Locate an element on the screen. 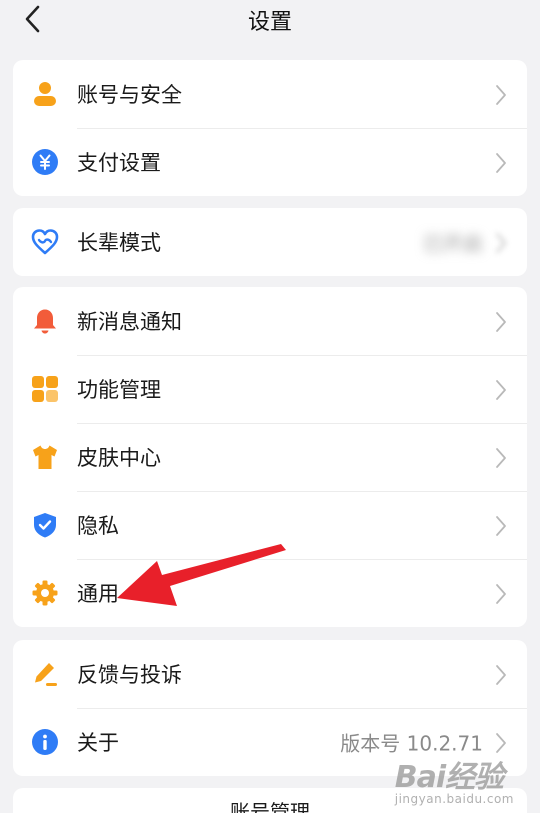  row-notifications: 新消息通知 is located at coordinates (270, 321).